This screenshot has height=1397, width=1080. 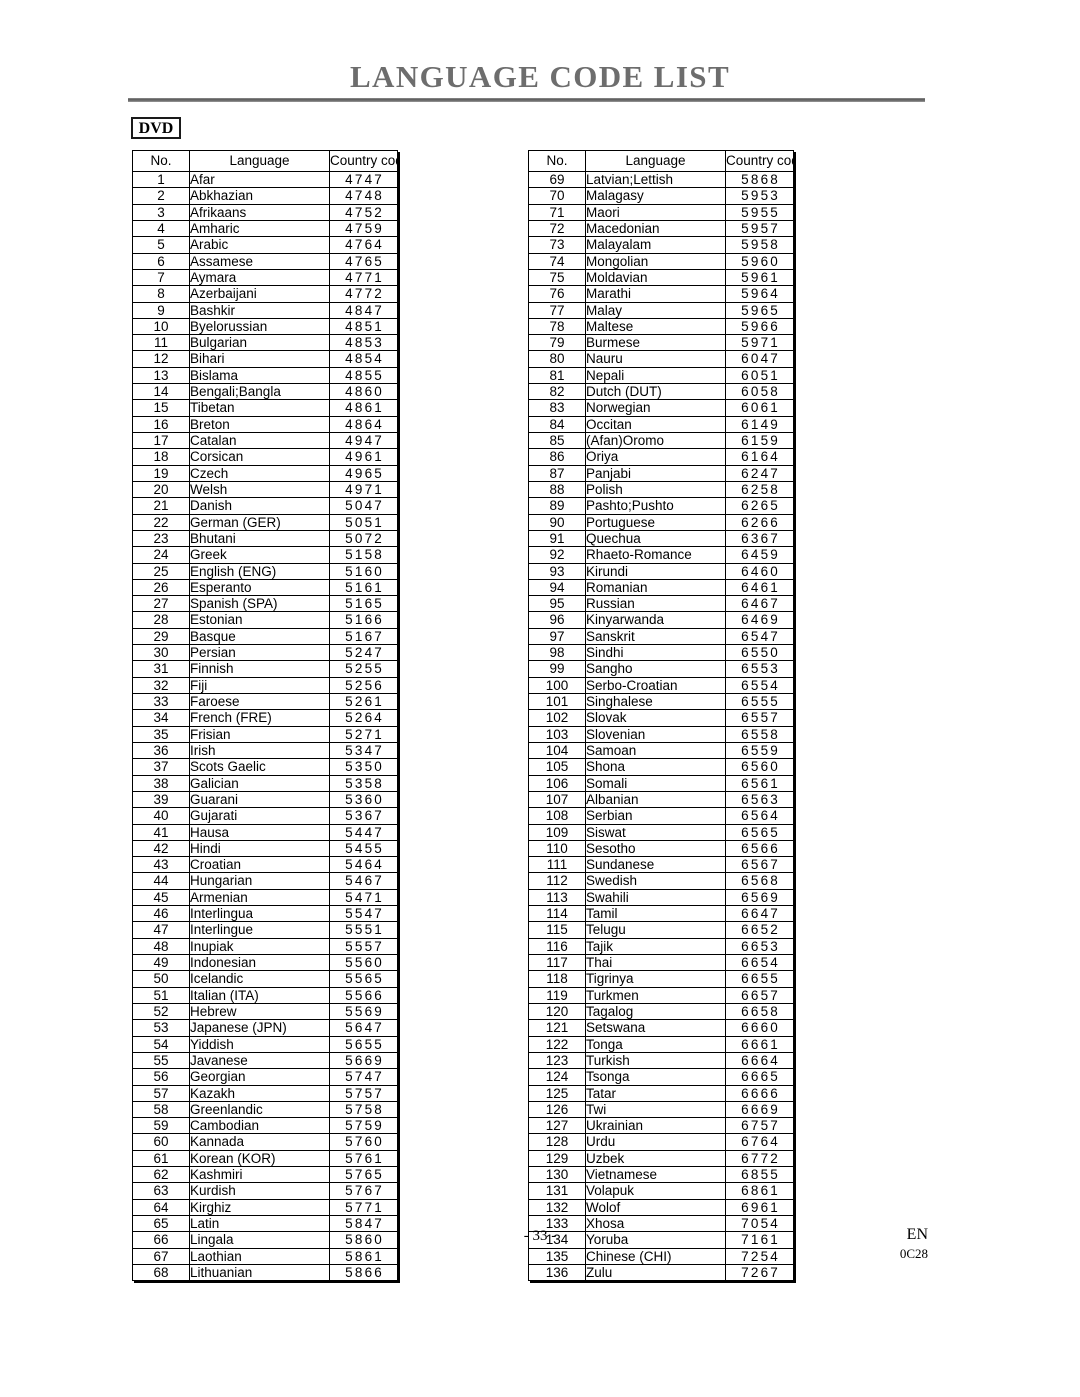 I want to click on country-code: 5957, so click(x=759, y=228).